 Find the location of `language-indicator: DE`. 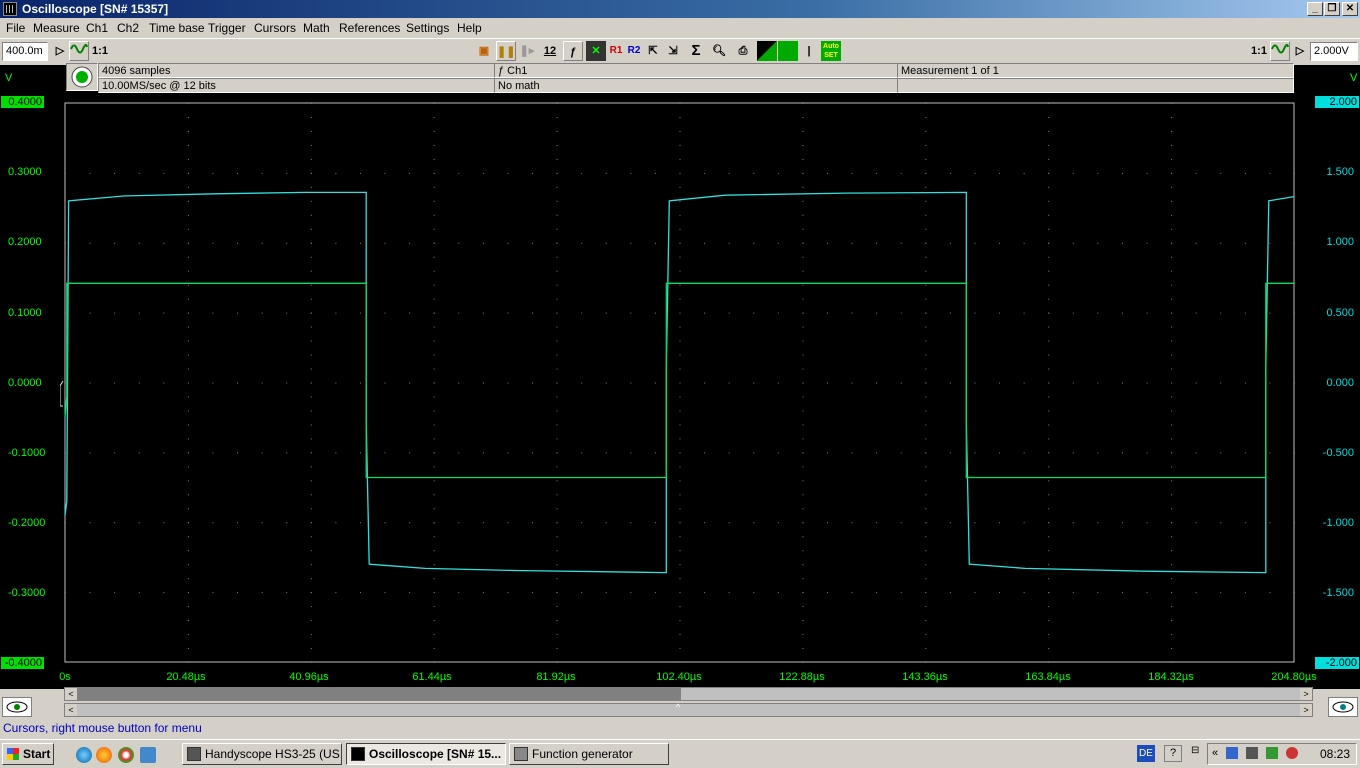

language-indicator: DE is located at coordinates (1146, 753).